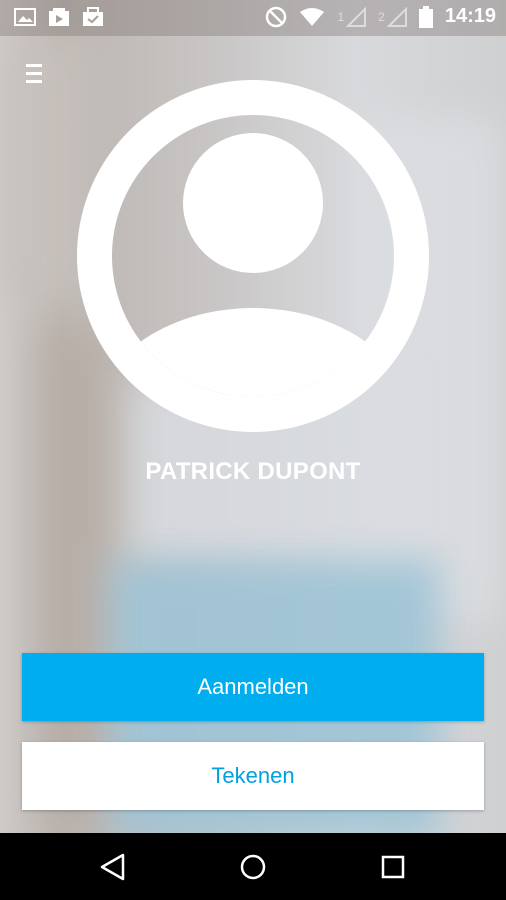 This screenshot has height=900, width=506. What do you see at coordinates (276, 16) in the screenshot?
I see `do-not-disturb-icon` at bounding box center [276, 16].